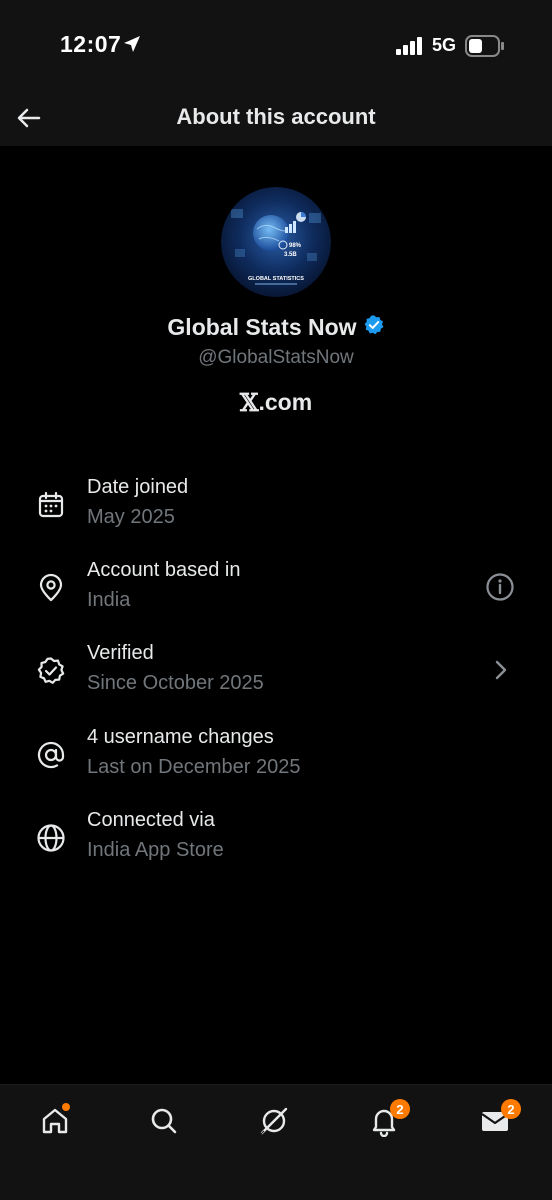  What do you see at coordinates (55, 1121) in the screenshot?
I see `nav-home` at bounding box center [55, 1121].